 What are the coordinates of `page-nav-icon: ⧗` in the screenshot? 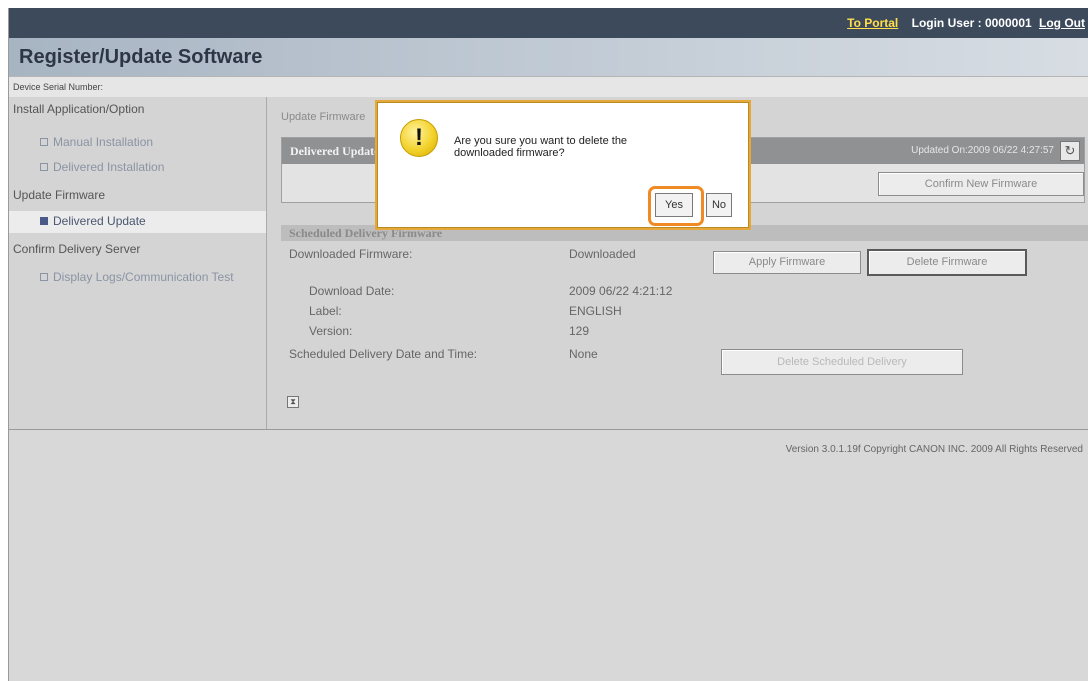 It's located at (293, 402).